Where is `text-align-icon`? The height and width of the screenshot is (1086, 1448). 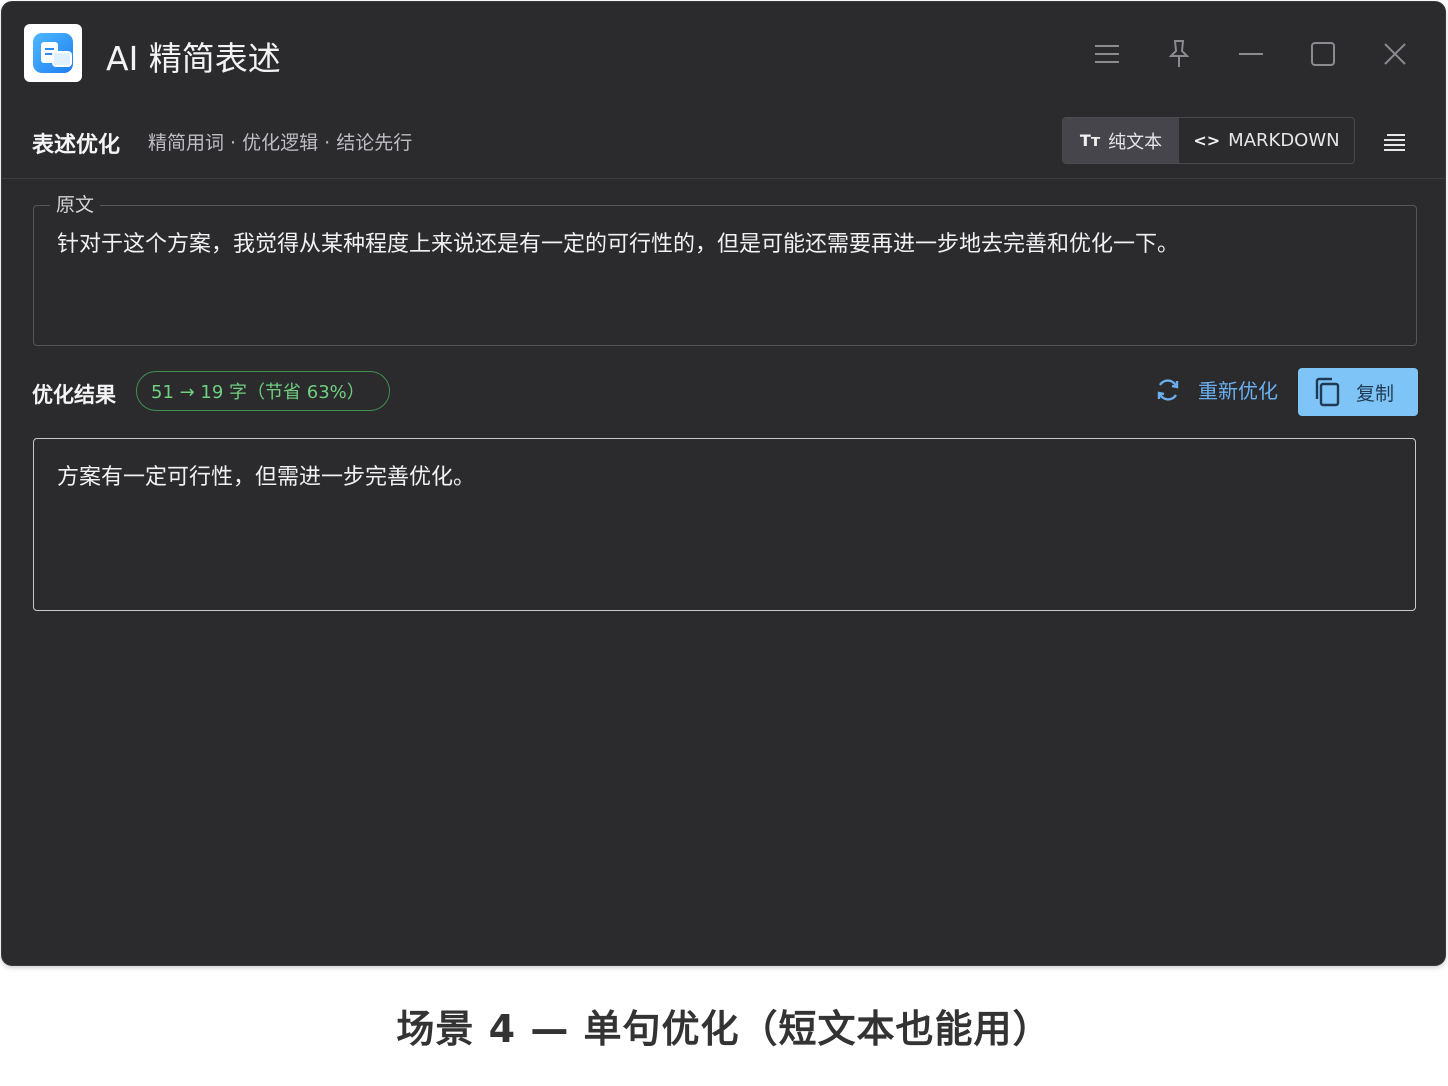
text-align-icon is located at coordinates (1395, 142).